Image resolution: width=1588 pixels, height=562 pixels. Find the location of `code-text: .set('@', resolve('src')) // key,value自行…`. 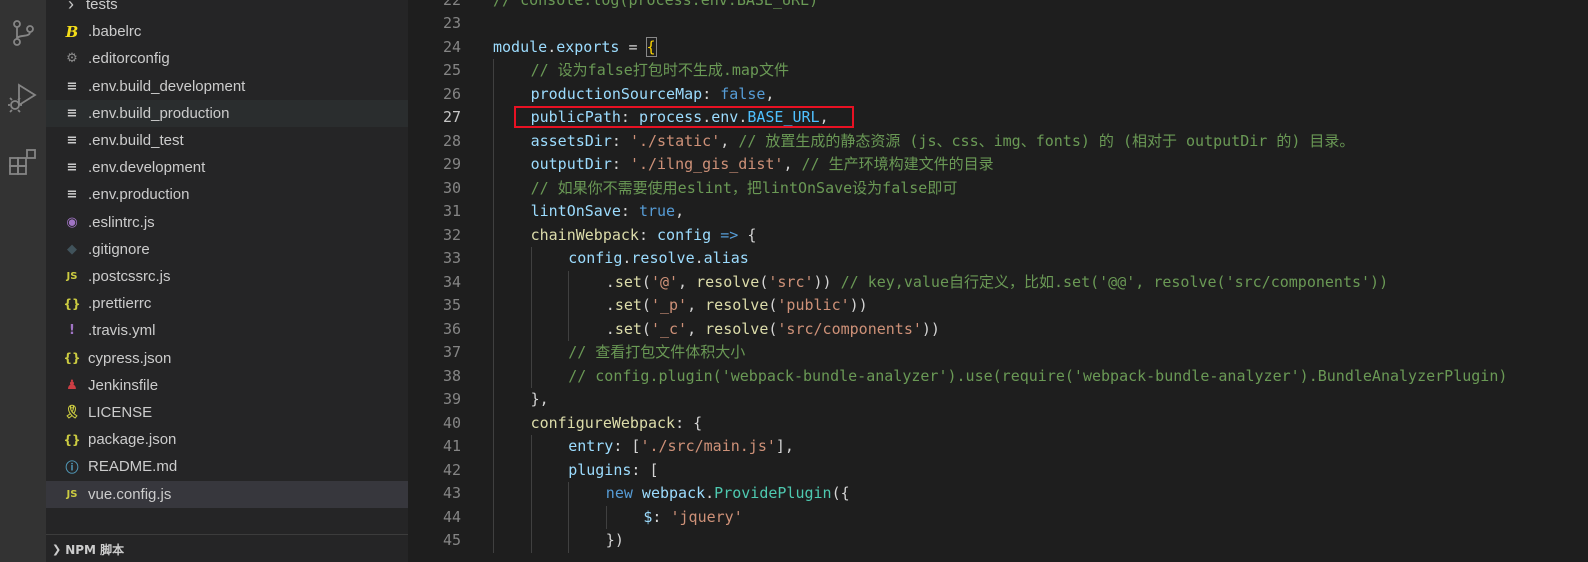

code-text: .set('@', resolve('src')) // key,value自行… is located at coordinates (997, 283).